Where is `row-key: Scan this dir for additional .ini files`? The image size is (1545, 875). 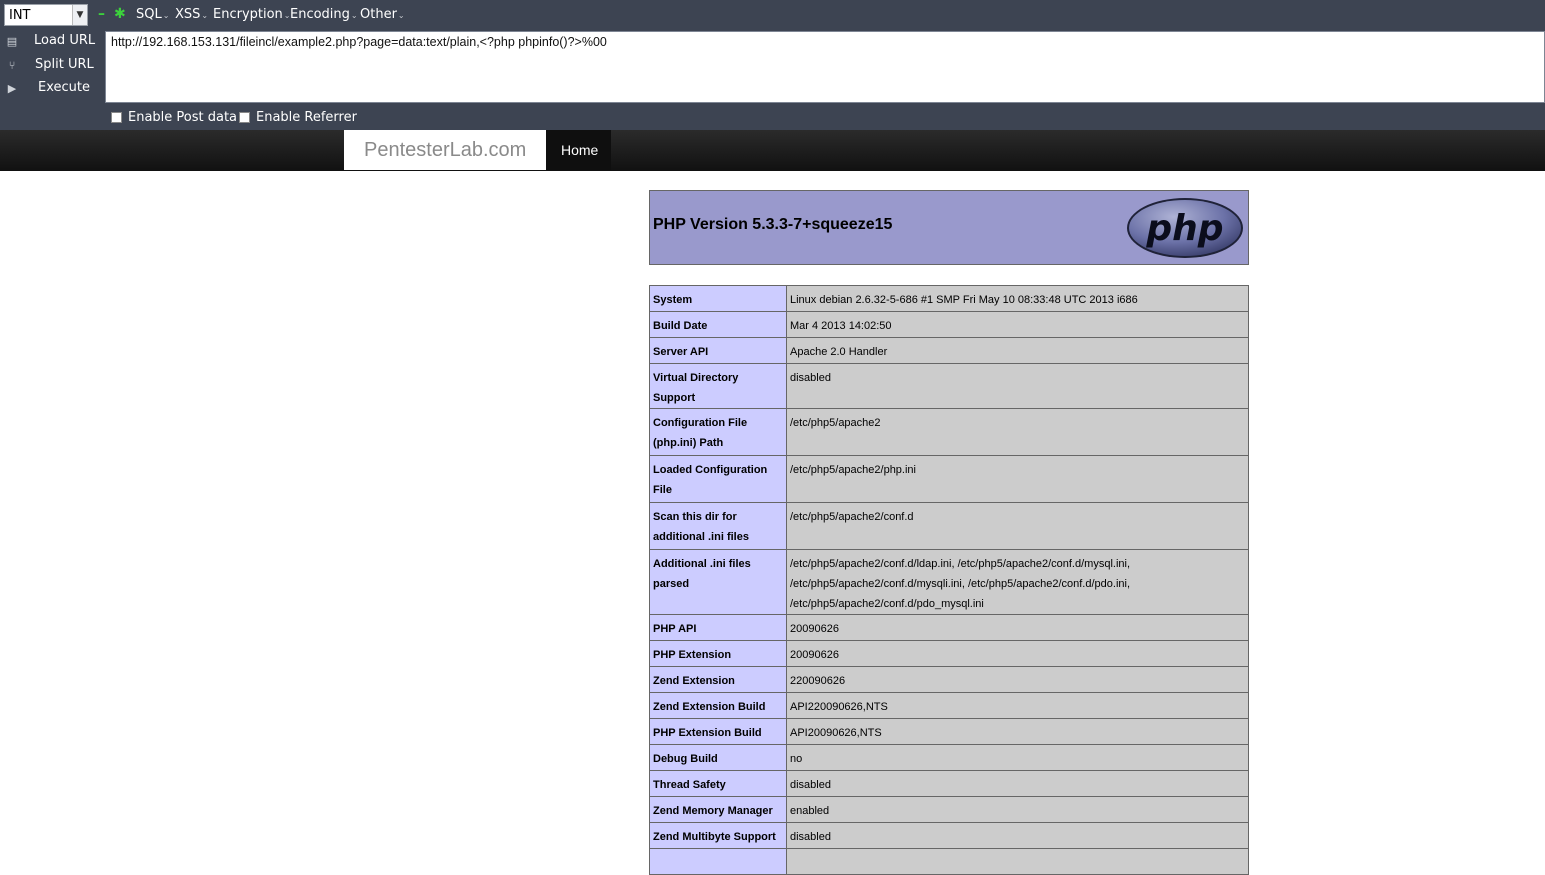 row-key: Scan this dir for additional .ini files is located at coordinates (718, 526).